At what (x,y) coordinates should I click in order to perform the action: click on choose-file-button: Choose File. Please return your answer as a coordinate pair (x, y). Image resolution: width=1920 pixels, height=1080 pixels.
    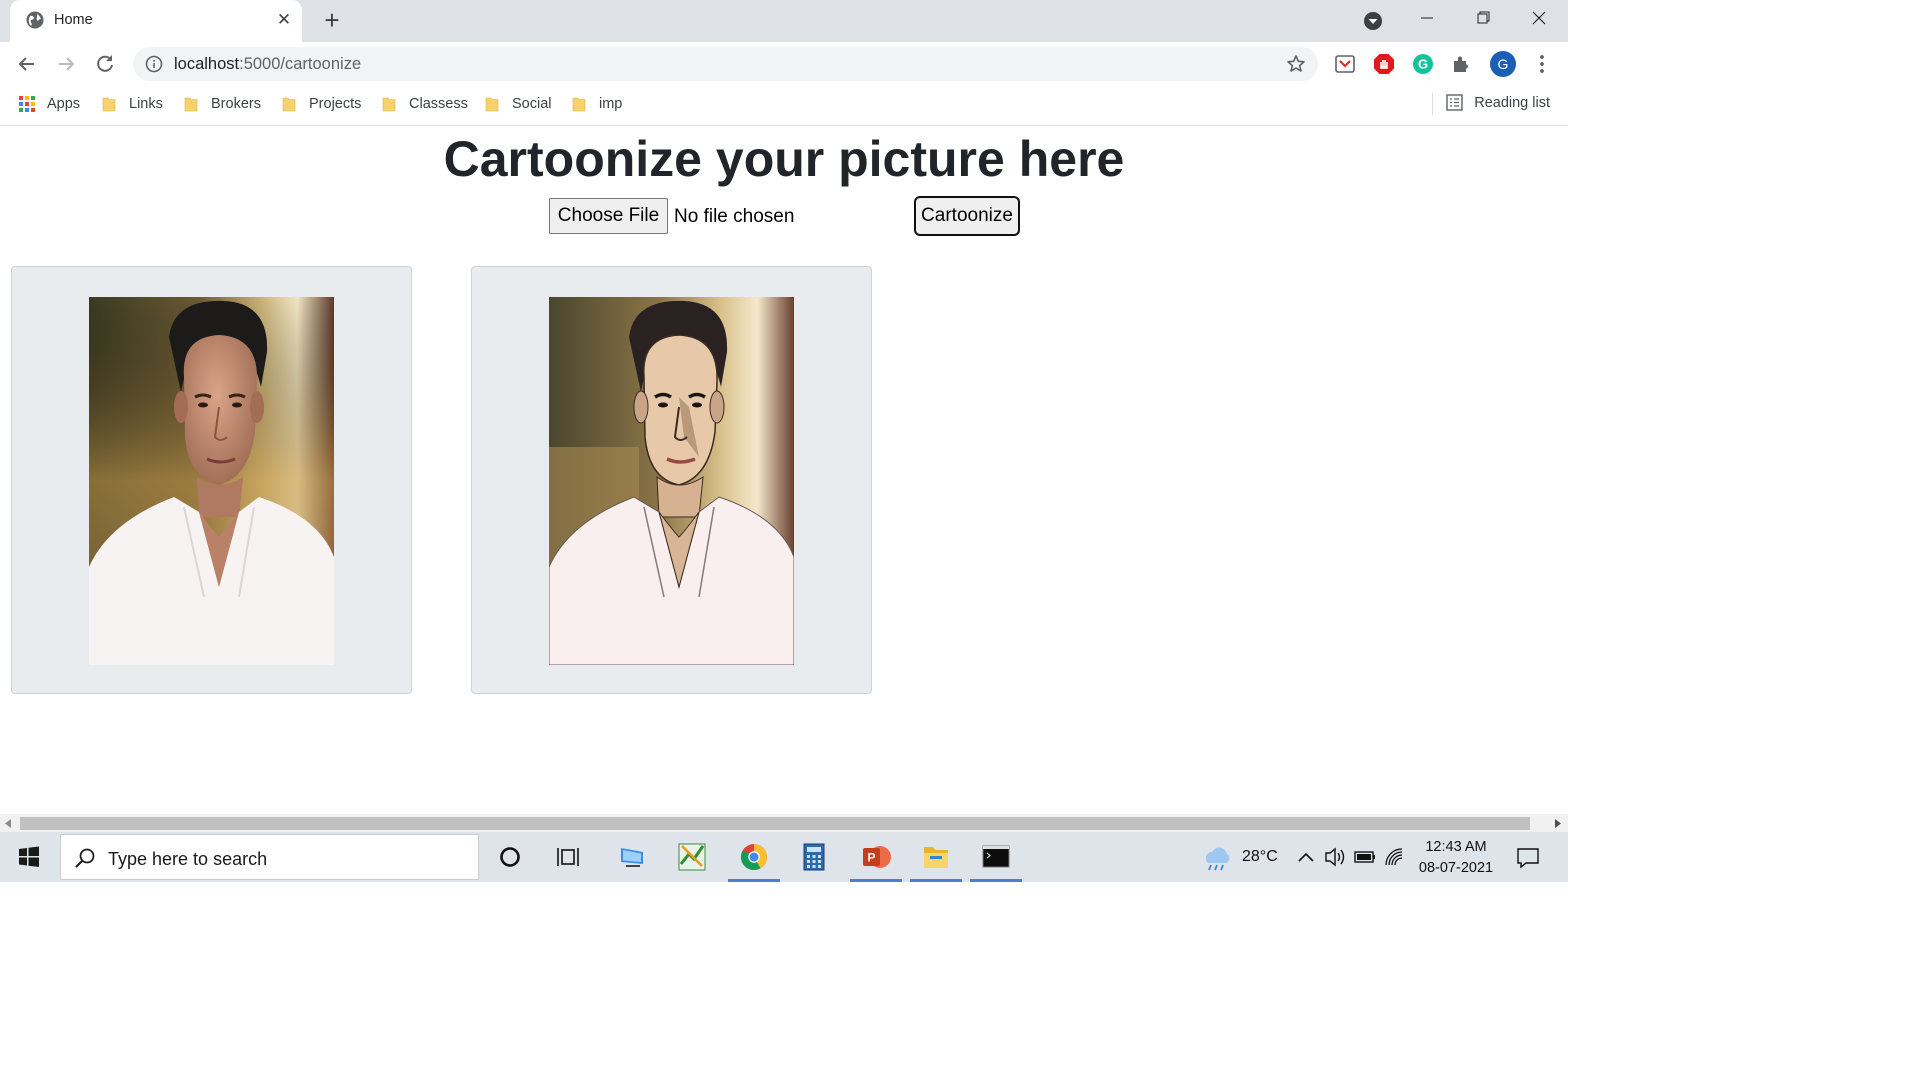
    Looking at the image, I should click on (608, 216).